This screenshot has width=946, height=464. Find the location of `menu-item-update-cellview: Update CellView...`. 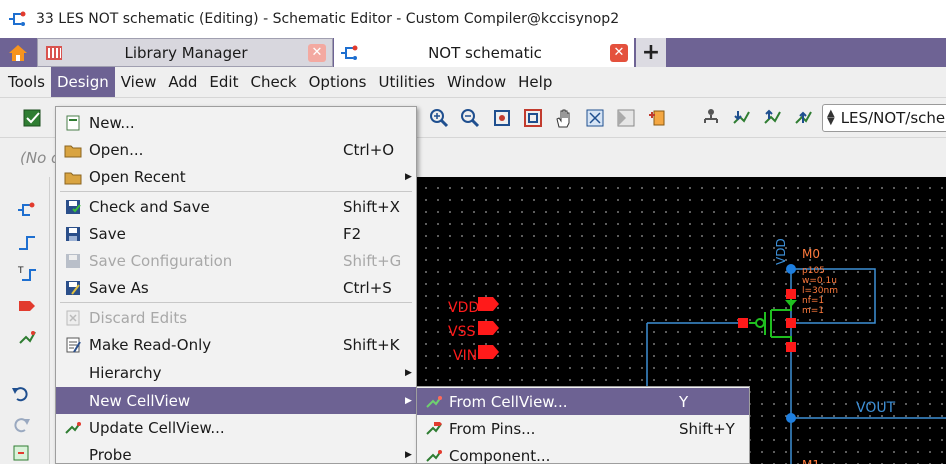

menu-item-update-cellview: Update CellView... is located at coordinates (236, 427).